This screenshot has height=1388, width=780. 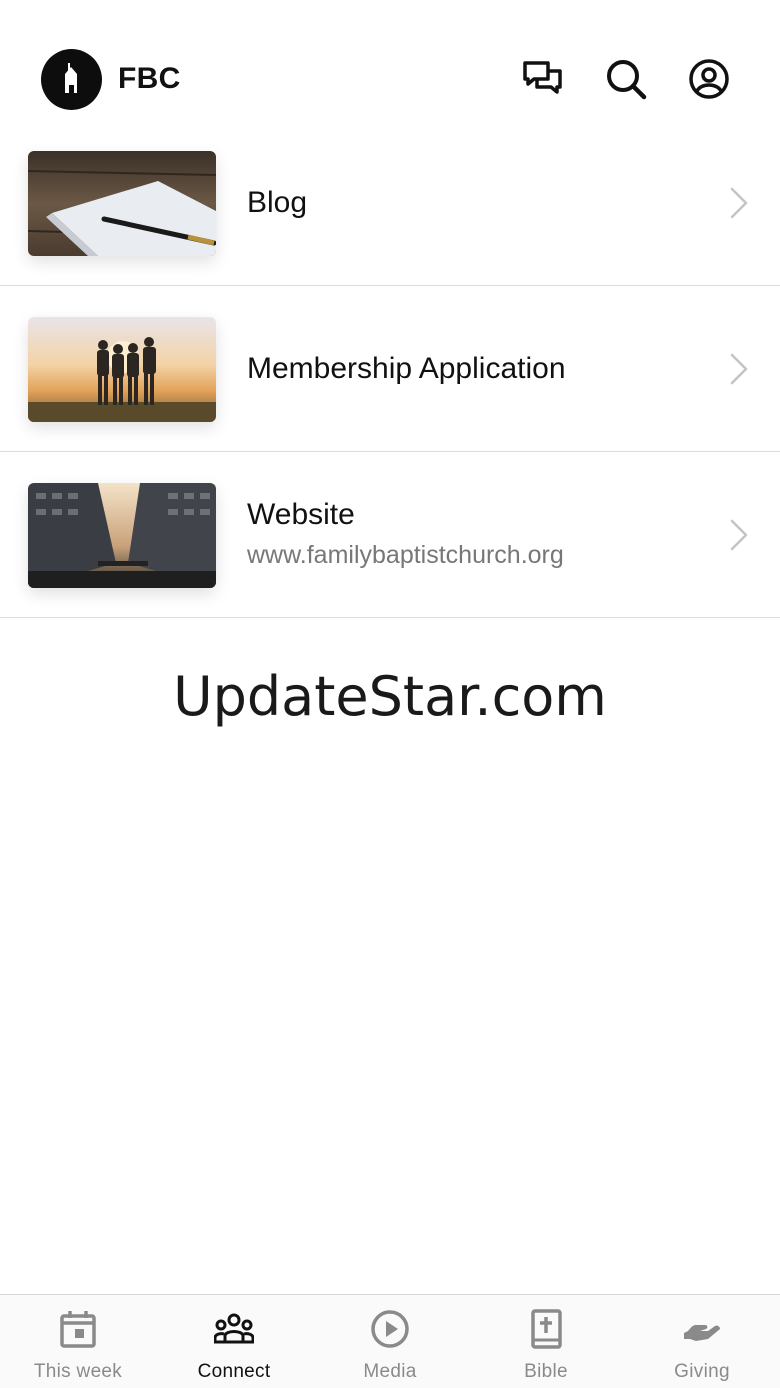 What do you see at coordinates (78, 1329) in the screenshot?
I see `calendar-icon` at bounding box center [78, 1329].